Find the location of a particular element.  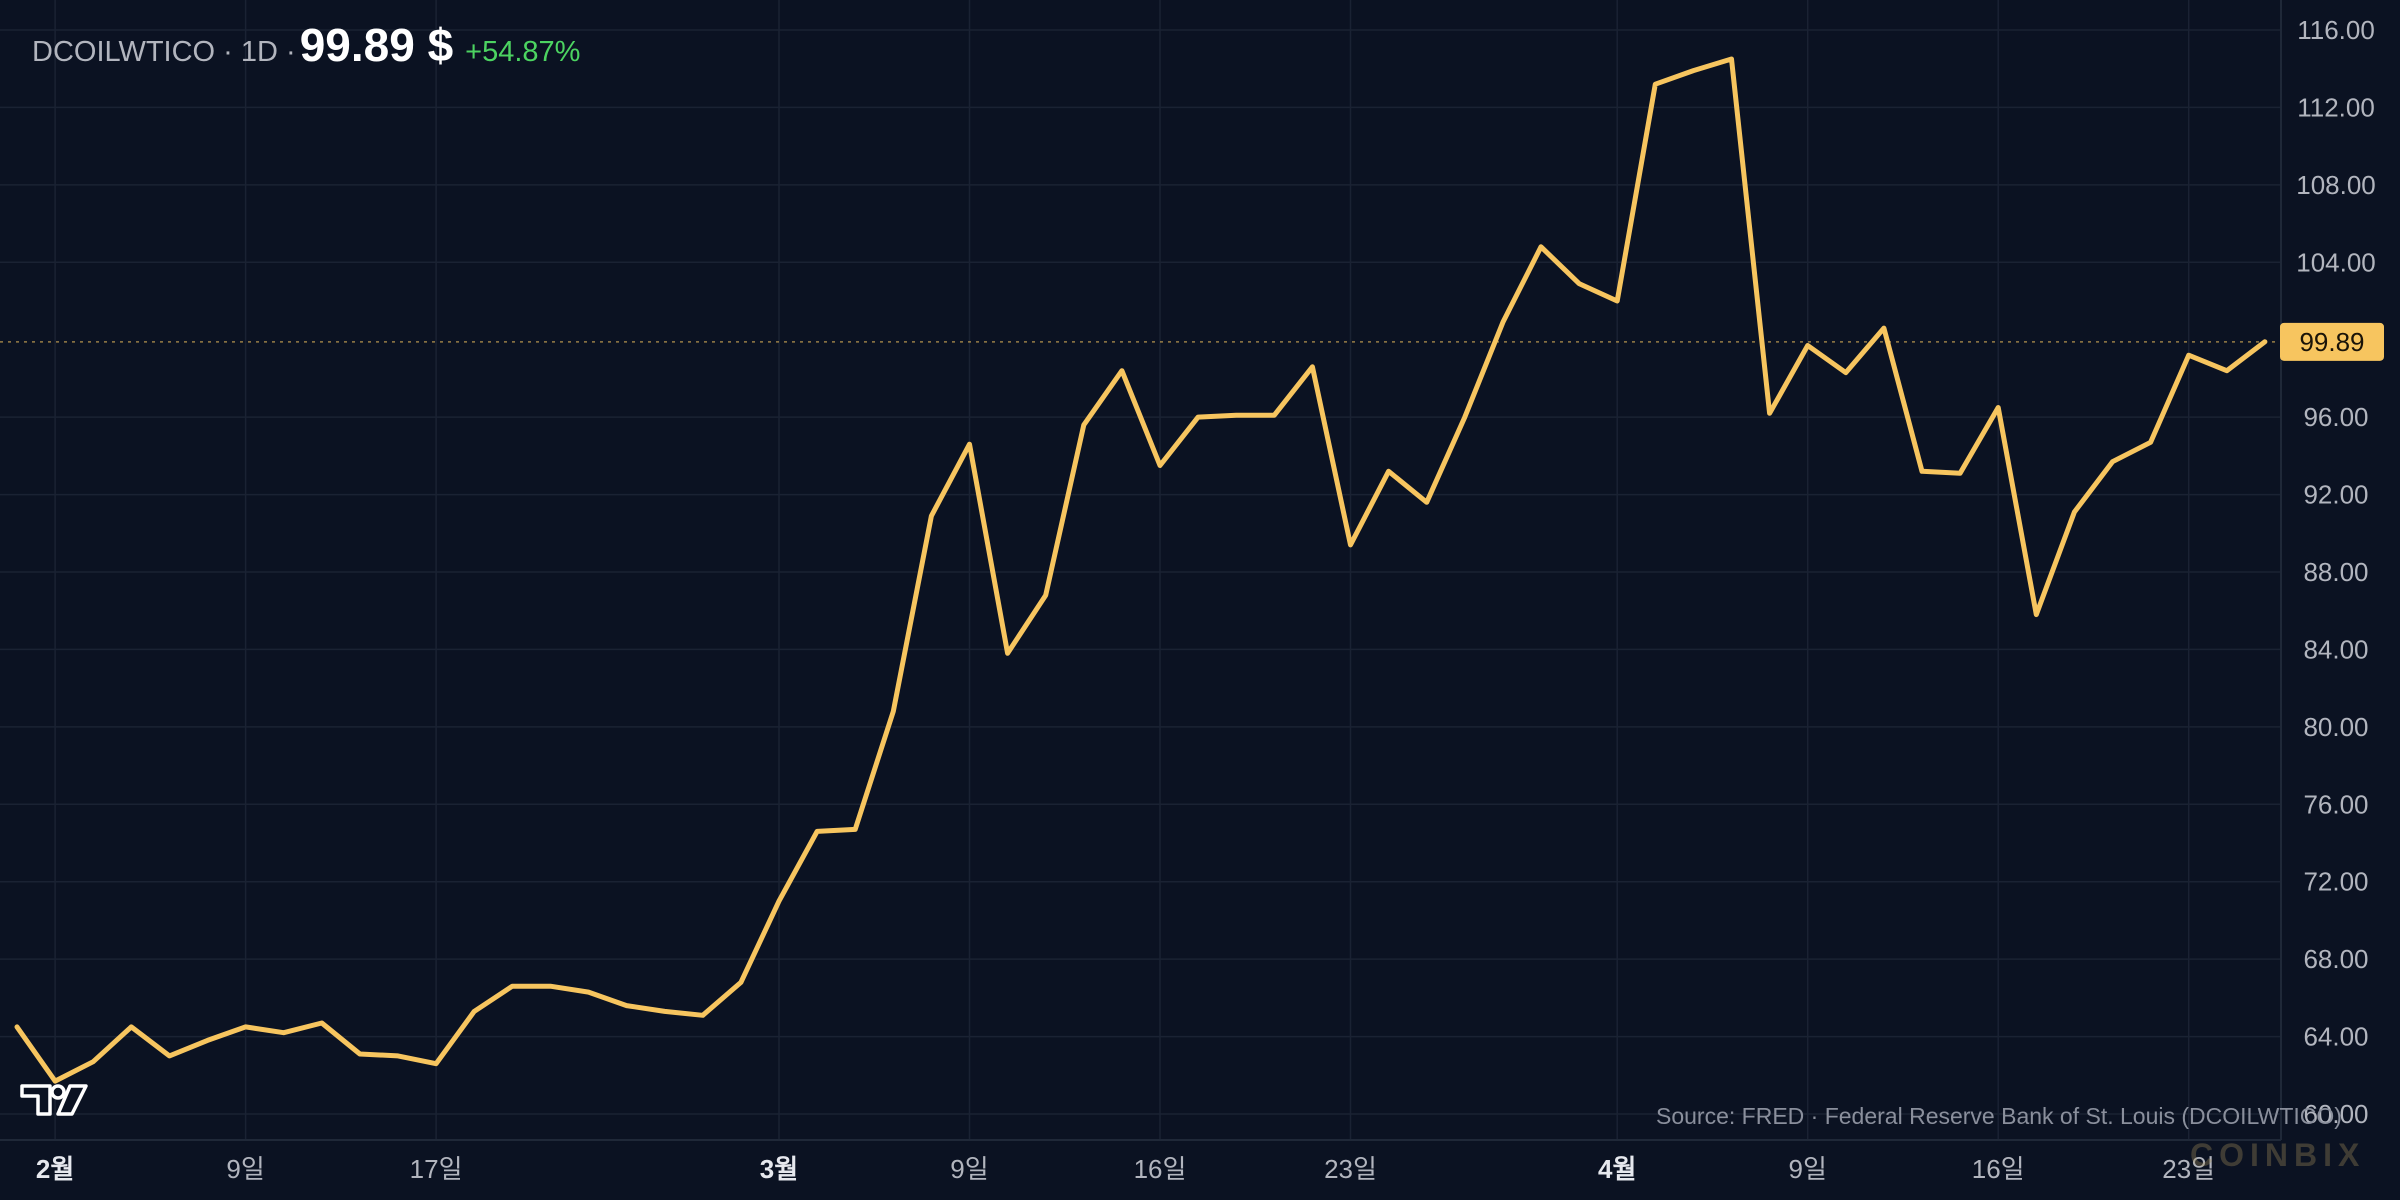

y-tick-label: 88.00 is located at coordinates (2335, 572).